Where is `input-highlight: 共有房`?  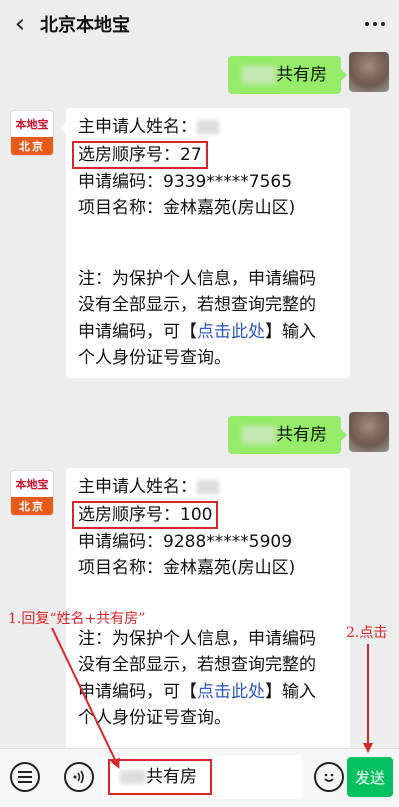 input-highlight: 共有房 is located at coordinates (160, 777).